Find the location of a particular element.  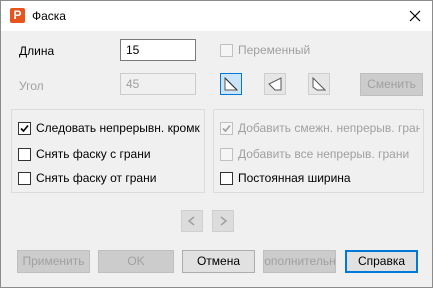

variable-checkbox is located at coordinates (226, 50).